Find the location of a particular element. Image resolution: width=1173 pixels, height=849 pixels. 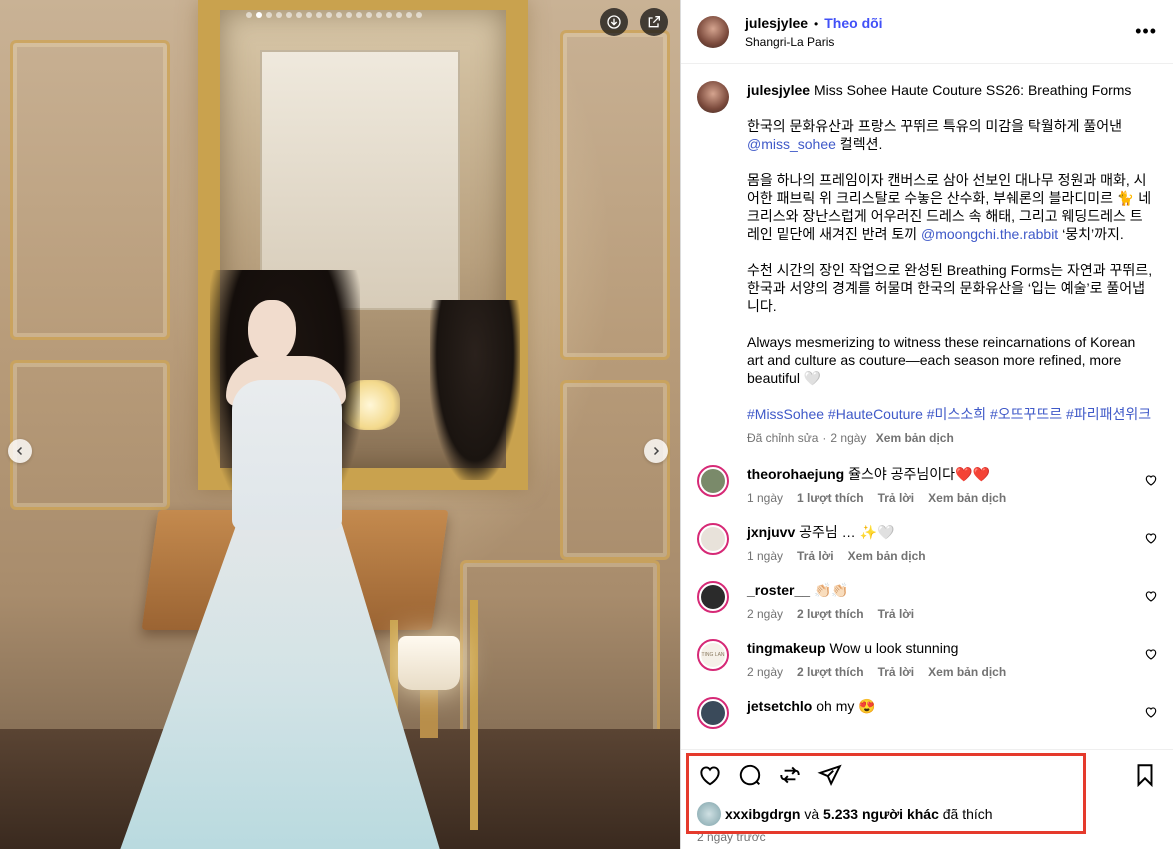

caption-text: 컬렉션. is located at coordinates (859, 144).